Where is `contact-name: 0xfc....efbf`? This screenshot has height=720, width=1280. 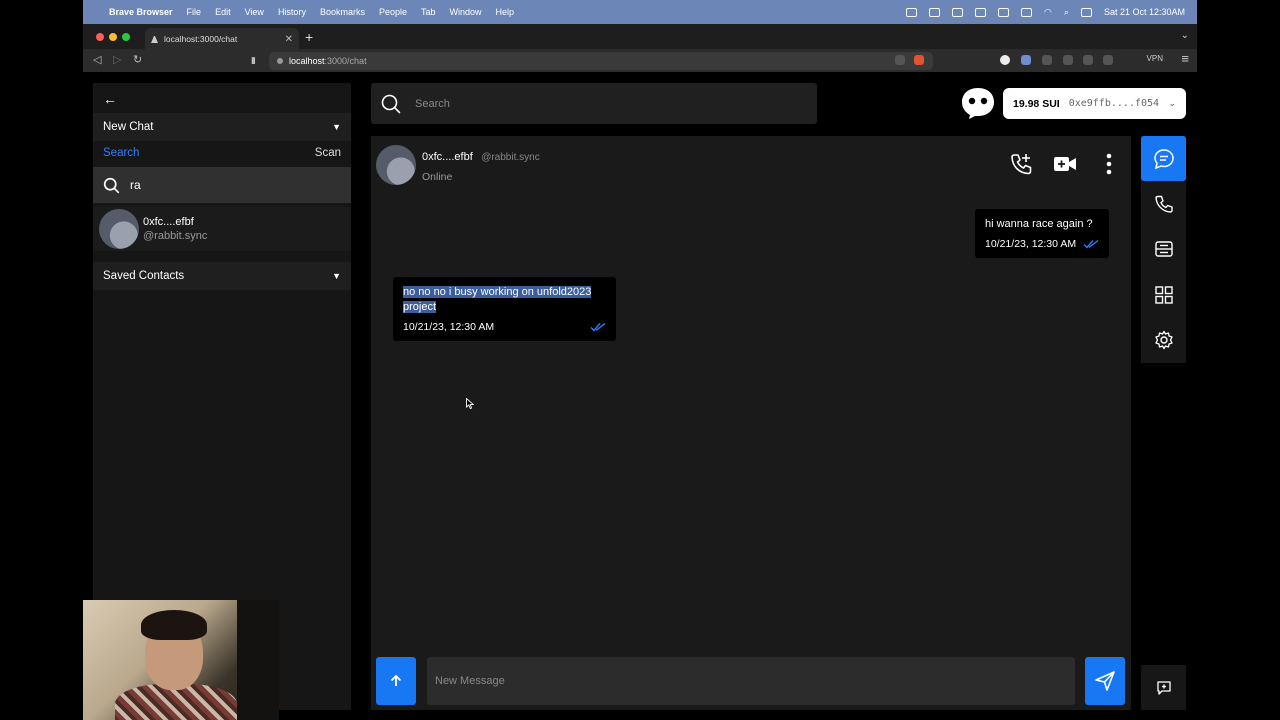 contact-name: 0xfc....efbf is located at coordinates (447, 157).